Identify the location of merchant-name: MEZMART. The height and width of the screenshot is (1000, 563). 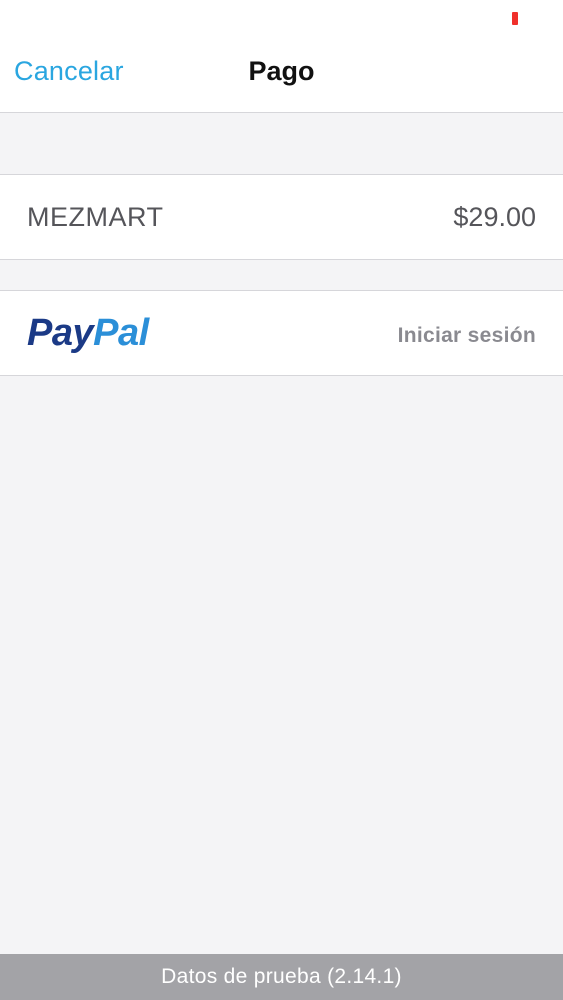
(95, 217).